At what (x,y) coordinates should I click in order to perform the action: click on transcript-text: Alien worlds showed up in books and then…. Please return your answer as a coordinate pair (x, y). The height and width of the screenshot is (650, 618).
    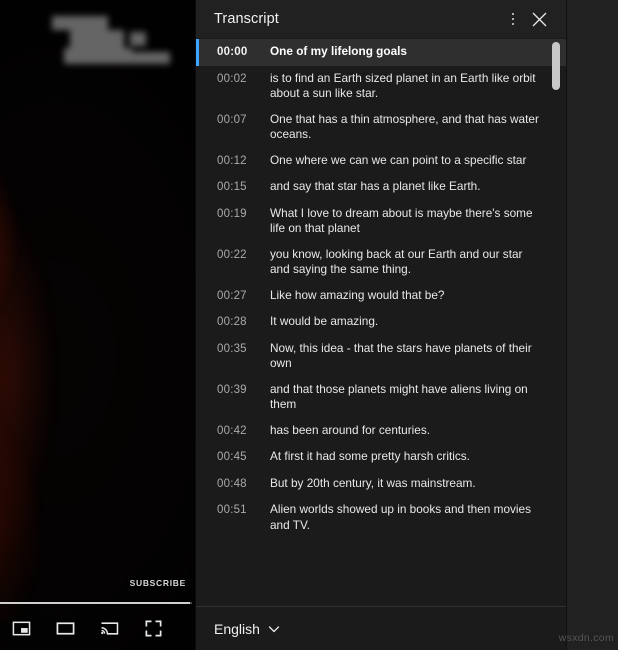
    Looking at the image, I should click on (400, 517).